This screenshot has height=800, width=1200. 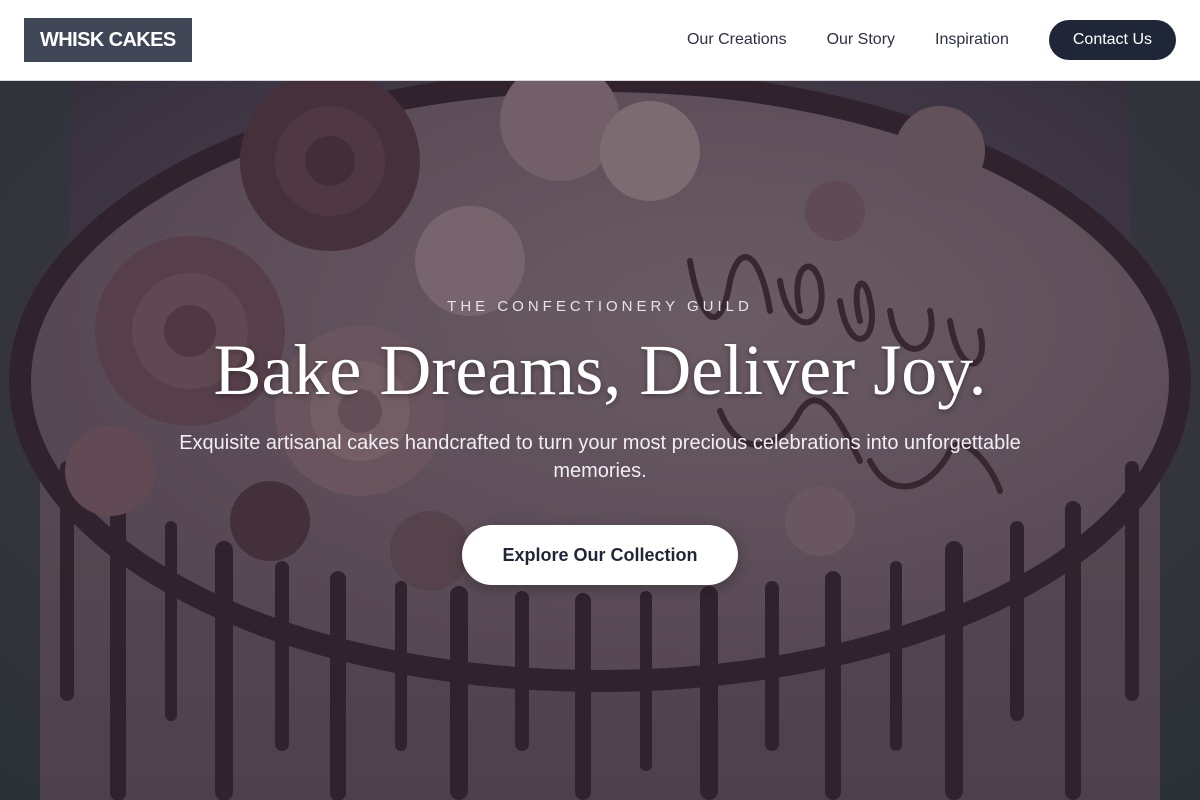 I want to click on hero-headline: Bake Dreams, Deliver Joy., so click(x=600, y=370).